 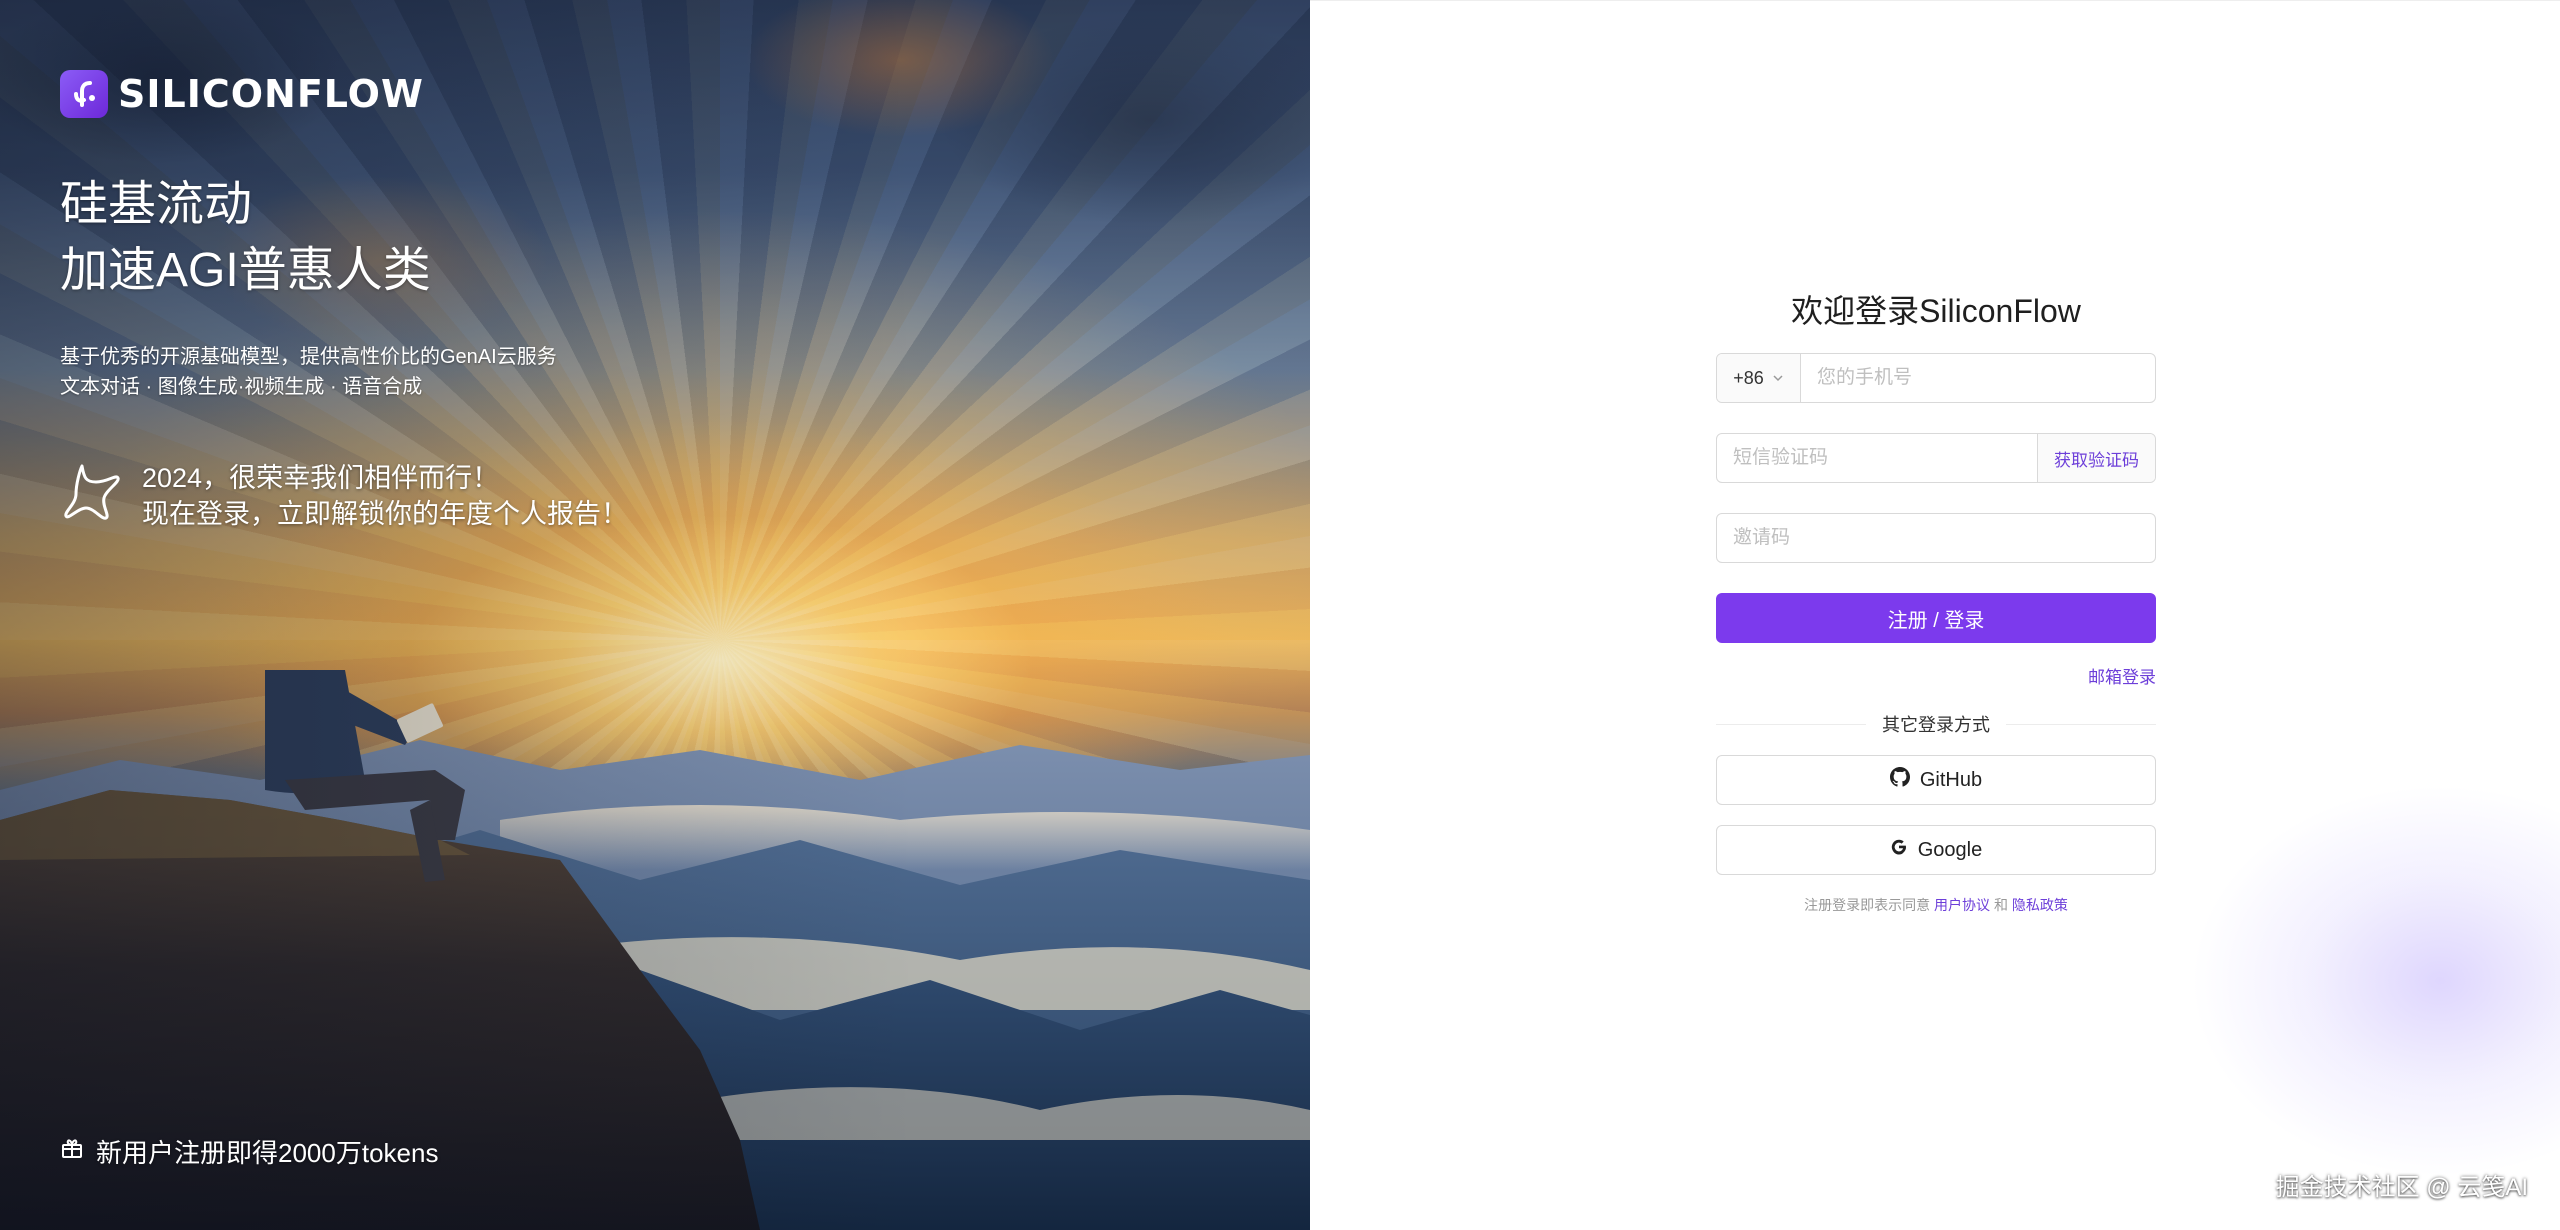 What do you see at coordinates (245, 238) in the screenshot?
I see `hero-title: 硅基流动 加速AGI普惠人类` at bounding box center [245, 238].